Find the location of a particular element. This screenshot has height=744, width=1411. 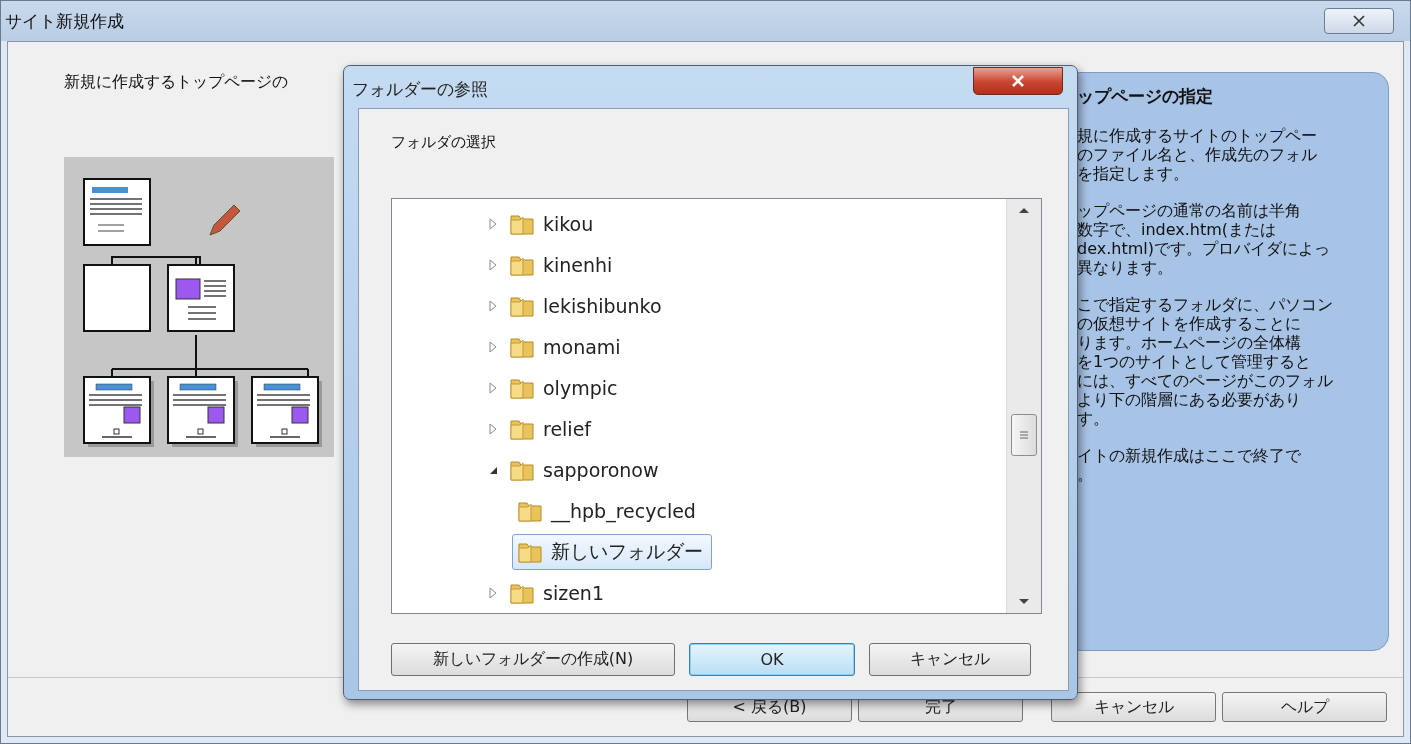

dialog-button: OK is located at coordinates (772, 659).